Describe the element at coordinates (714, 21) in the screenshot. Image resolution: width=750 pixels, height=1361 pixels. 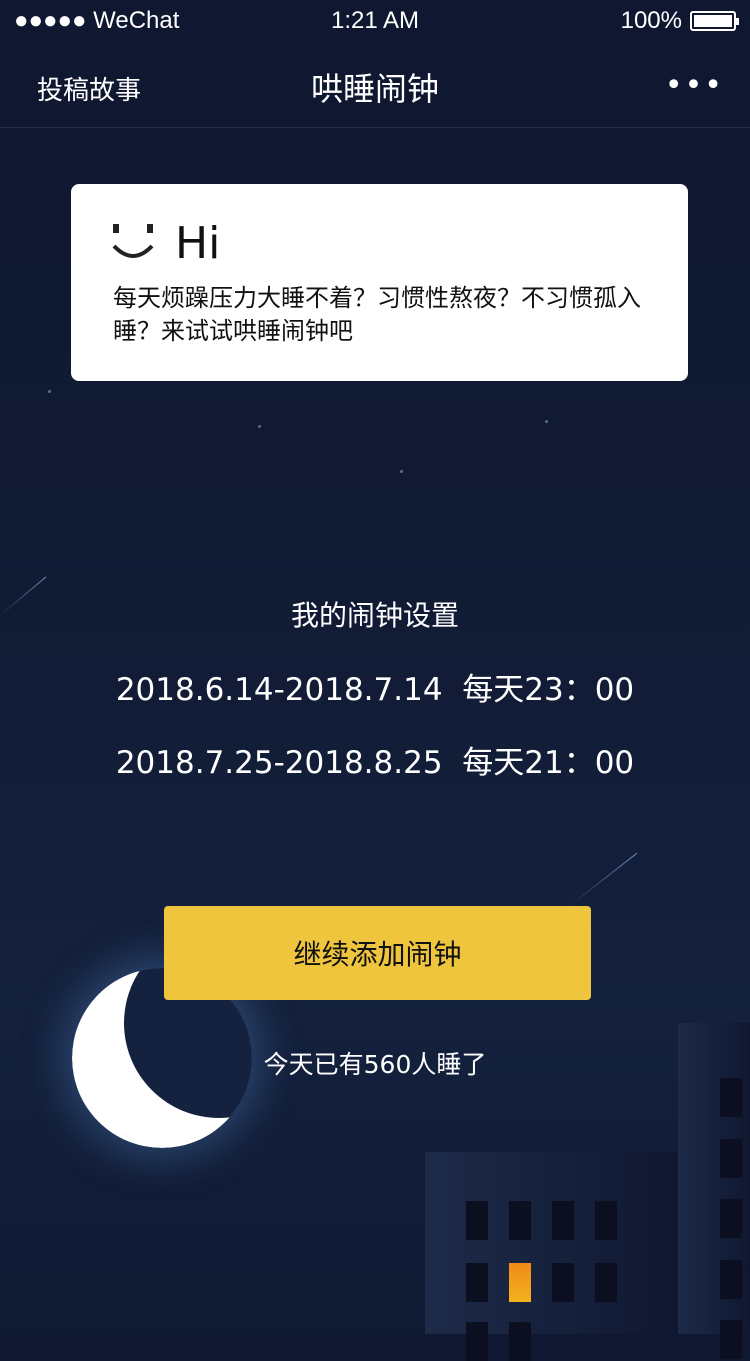
I see `battery-icon` at that location.